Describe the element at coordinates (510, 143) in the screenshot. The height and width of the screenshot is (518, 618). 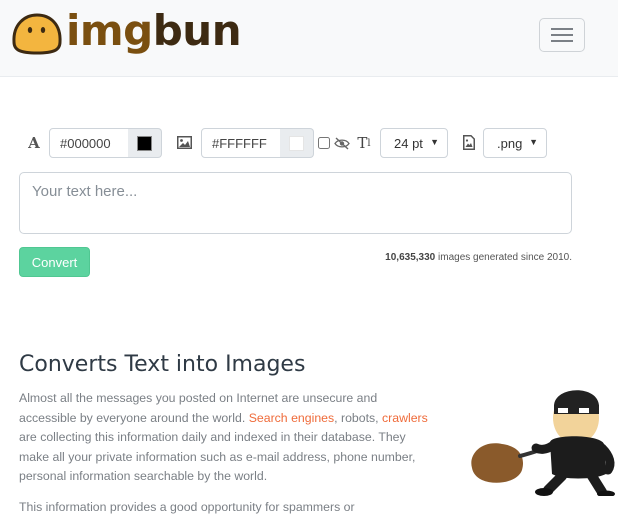
I see `image-format-value: .png` at that location.